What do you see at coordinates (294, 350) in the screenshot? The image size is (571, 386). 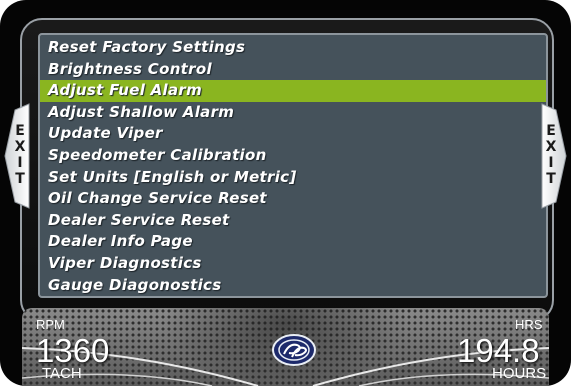 I see `brand-logo-icon` at bounding box center [294, 350].